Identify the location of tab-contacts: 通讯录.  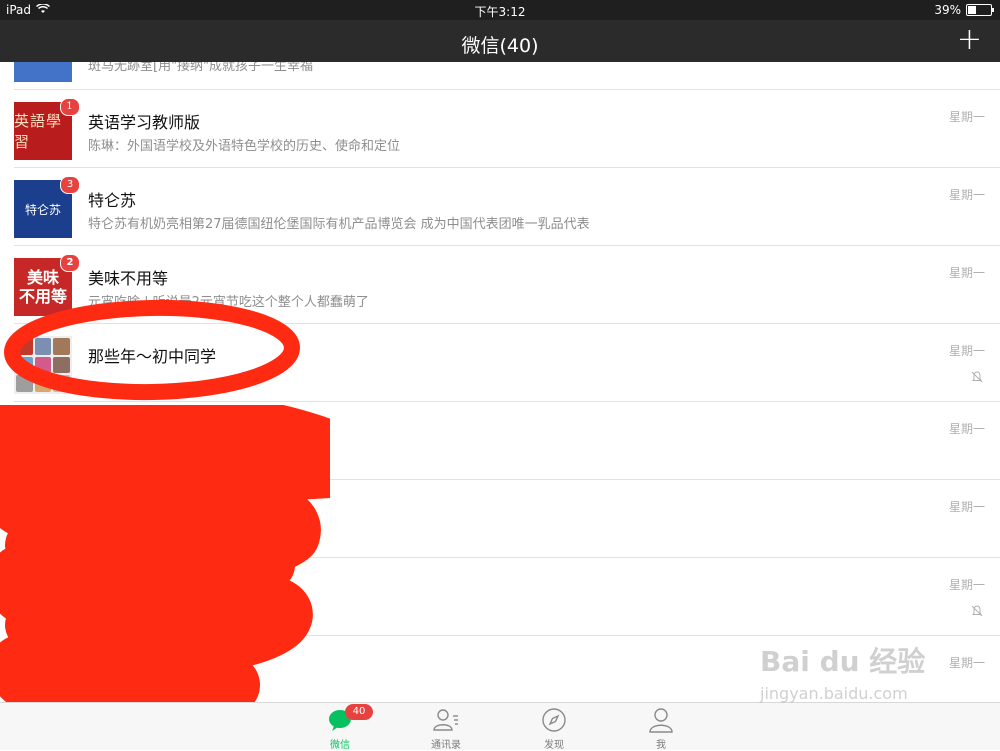
(446, 729).